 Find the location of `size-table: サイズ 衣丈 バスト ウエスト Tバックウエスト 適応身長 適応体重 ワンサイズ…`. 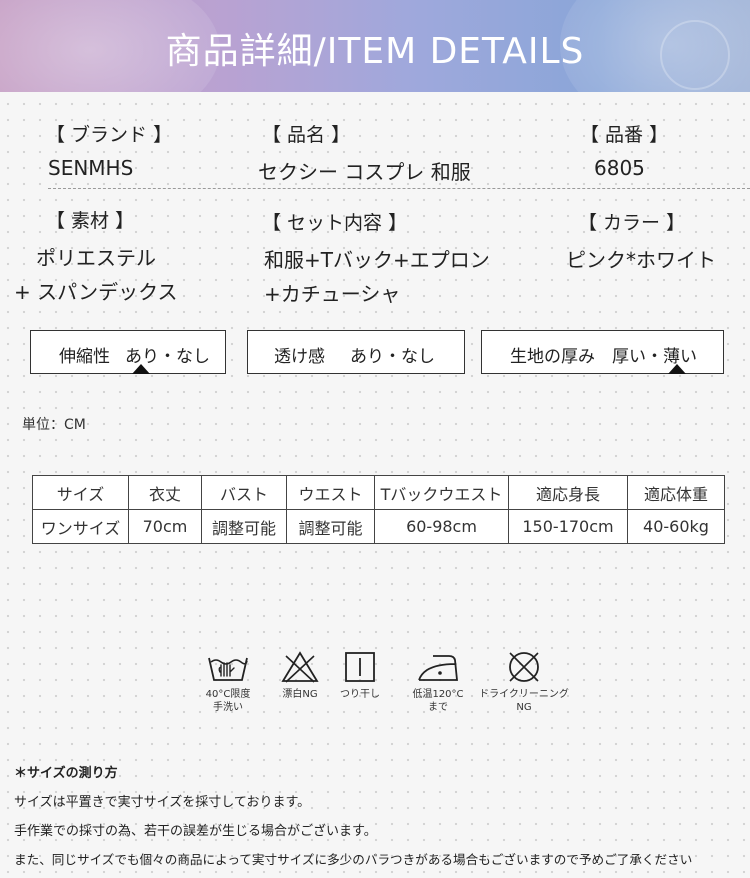

size-table: サイズ 衣丈 バスト ウエスト Tバックウエスト 適応身長 適応体重 ワンサイズ… is located at coordinates (378, 509).